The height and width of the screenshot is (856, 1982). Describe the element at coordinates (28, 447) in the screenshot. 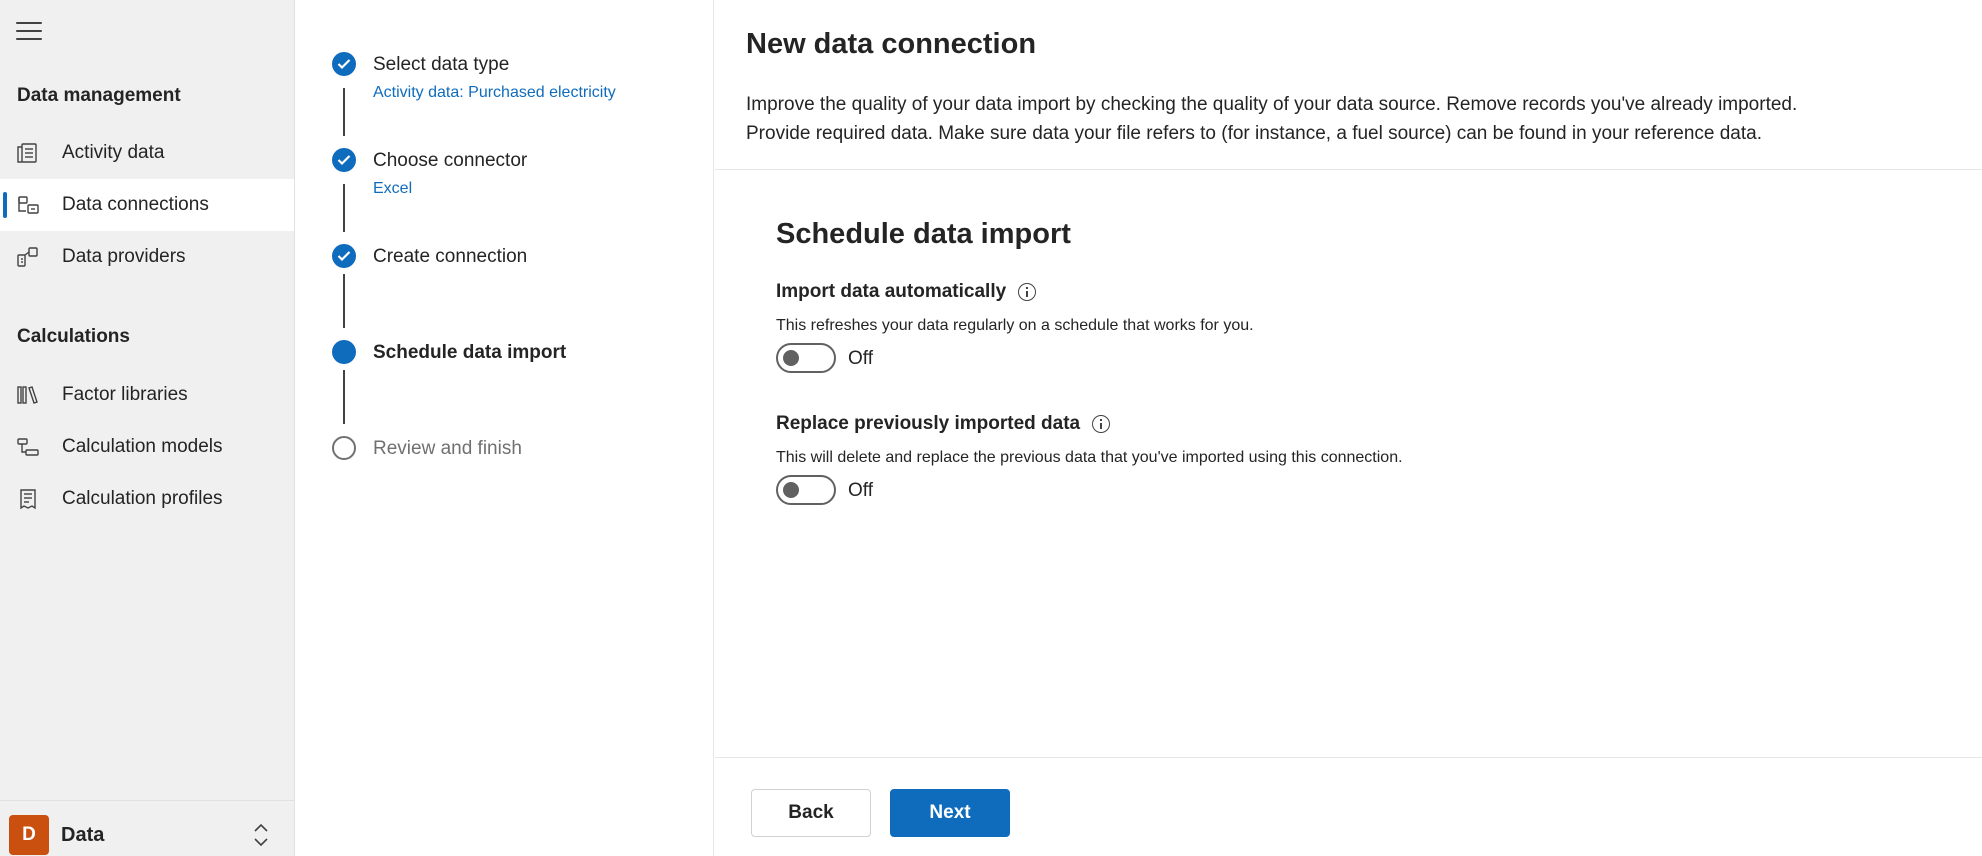

I see `flowchart-icon` at that location.